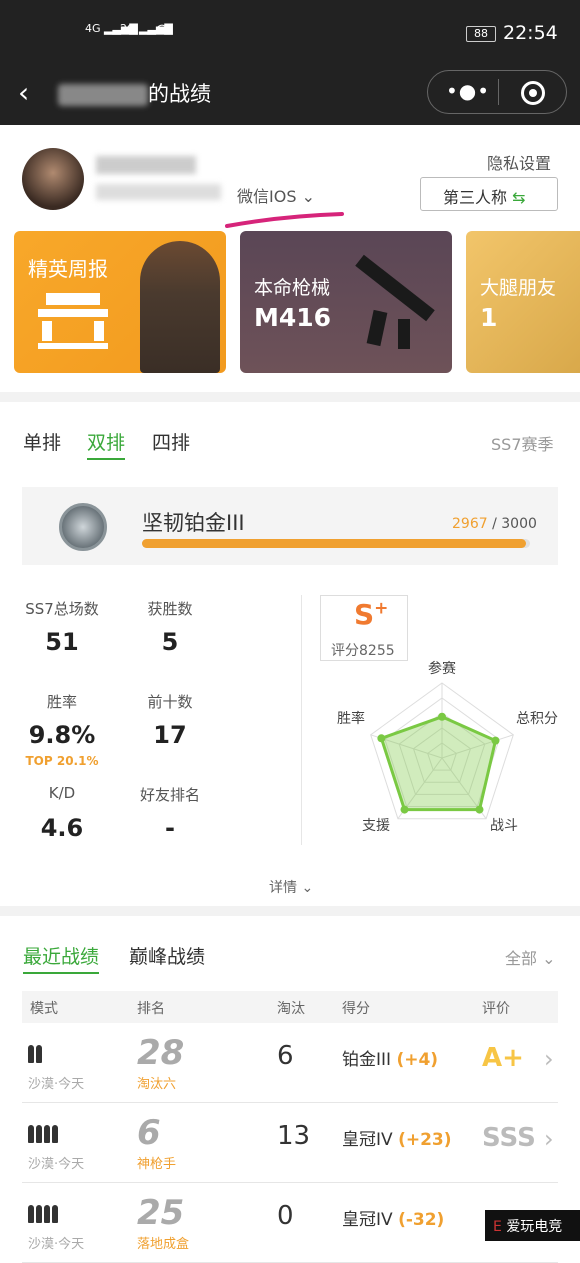 The width and height of the screenshot is (580, 1263). Describe the element at coordinates (83, 527) in the screenshot. I see `rank-badge-icon` at that location.